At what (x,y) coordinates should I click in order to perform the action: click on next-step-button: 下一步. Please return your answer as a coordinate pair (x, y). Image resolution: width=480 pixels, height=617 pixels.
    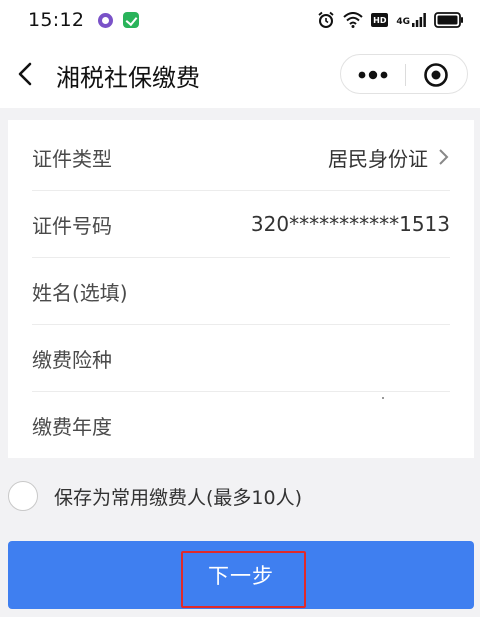
    Looking at the image, I should click on (241, 575).